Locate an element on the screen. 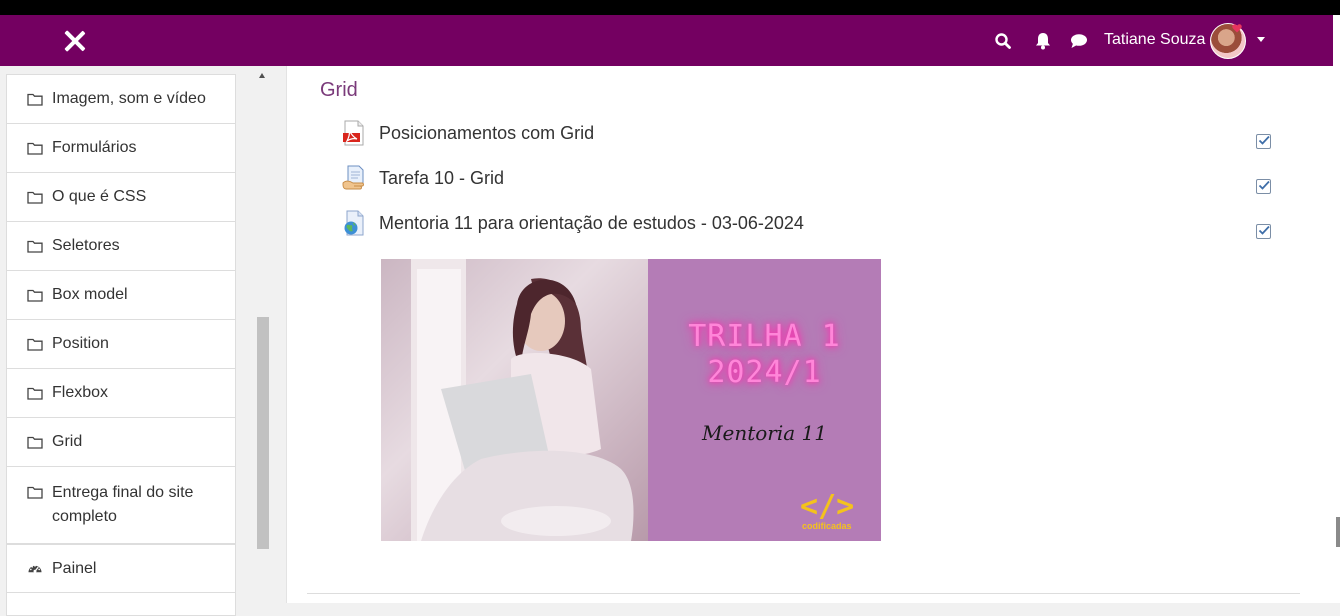 Image resolution: width=1340 pixels, height=616 pixels. banner-logo-text: codificadas is located at coordinates (827, 526).